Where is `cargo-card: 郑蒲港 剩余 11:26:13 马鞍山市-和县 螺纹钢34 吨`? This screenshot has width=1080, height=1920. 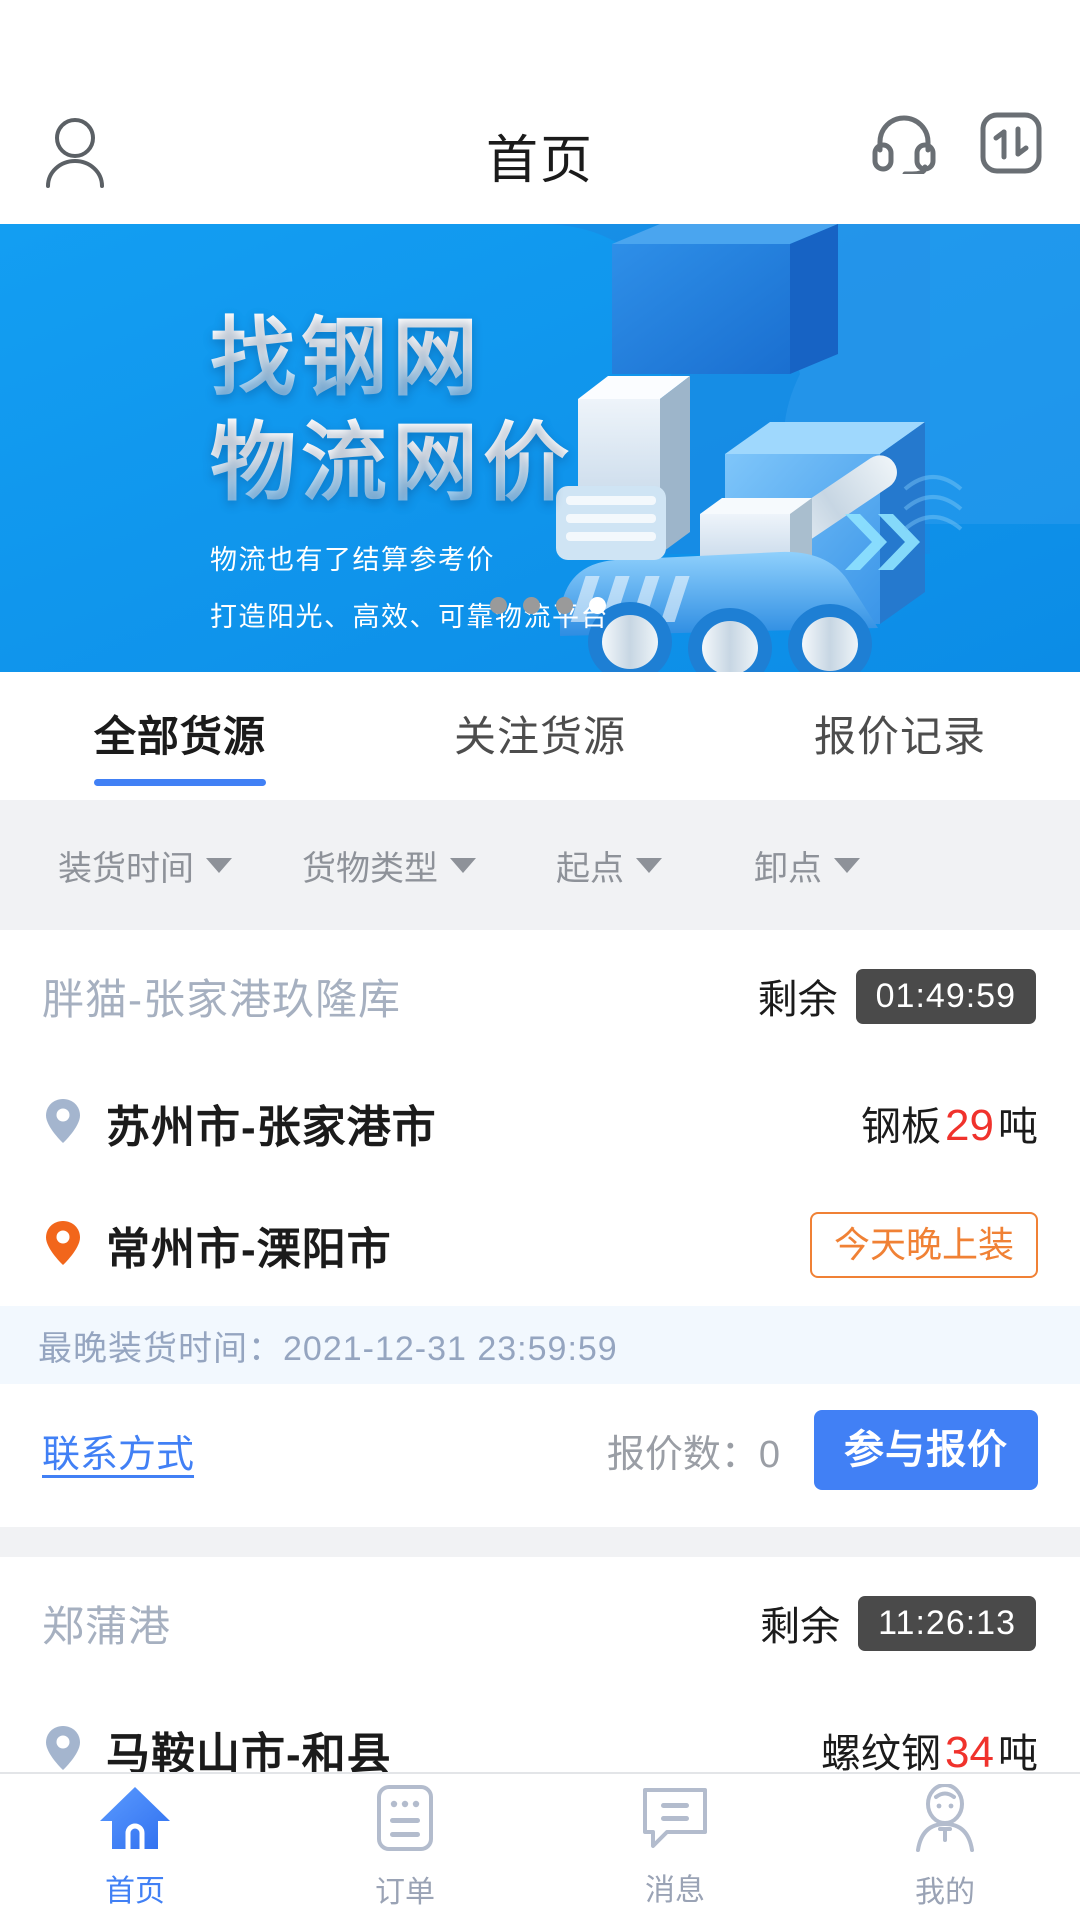
cargo-card: 郑蒲港 剩余 11:26:13 马鞍山市-和县 螺纹钢34 吨 is located at coordinates (540, 1664).